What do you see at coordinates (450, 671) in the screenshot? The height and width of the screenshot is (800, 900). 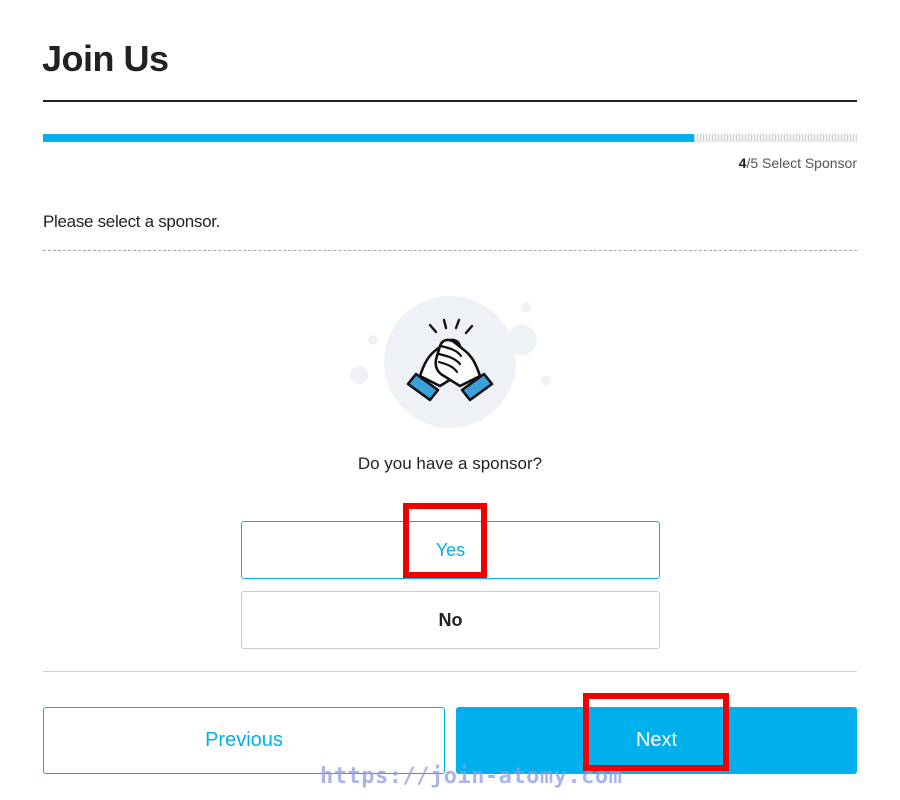 I see `footer-divider` at bounding box center [450, 671].